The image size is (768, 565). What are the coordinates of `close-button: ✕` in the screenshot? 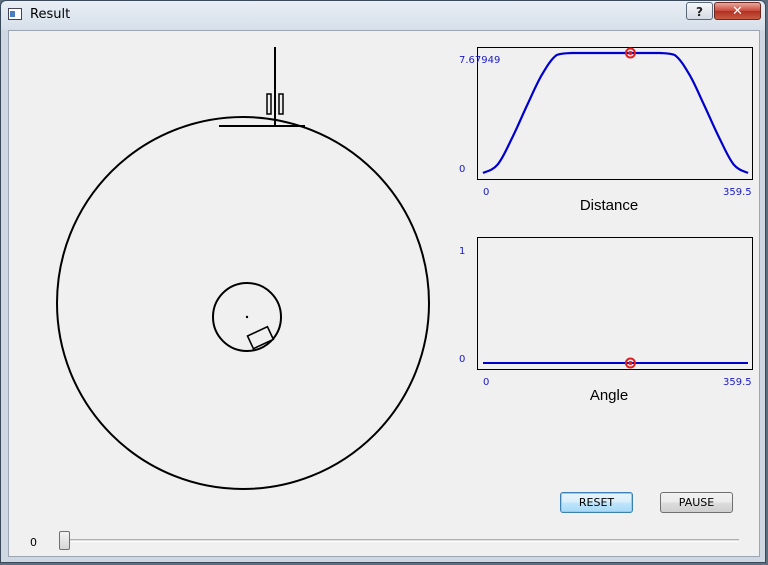 It's located at (737, 11).